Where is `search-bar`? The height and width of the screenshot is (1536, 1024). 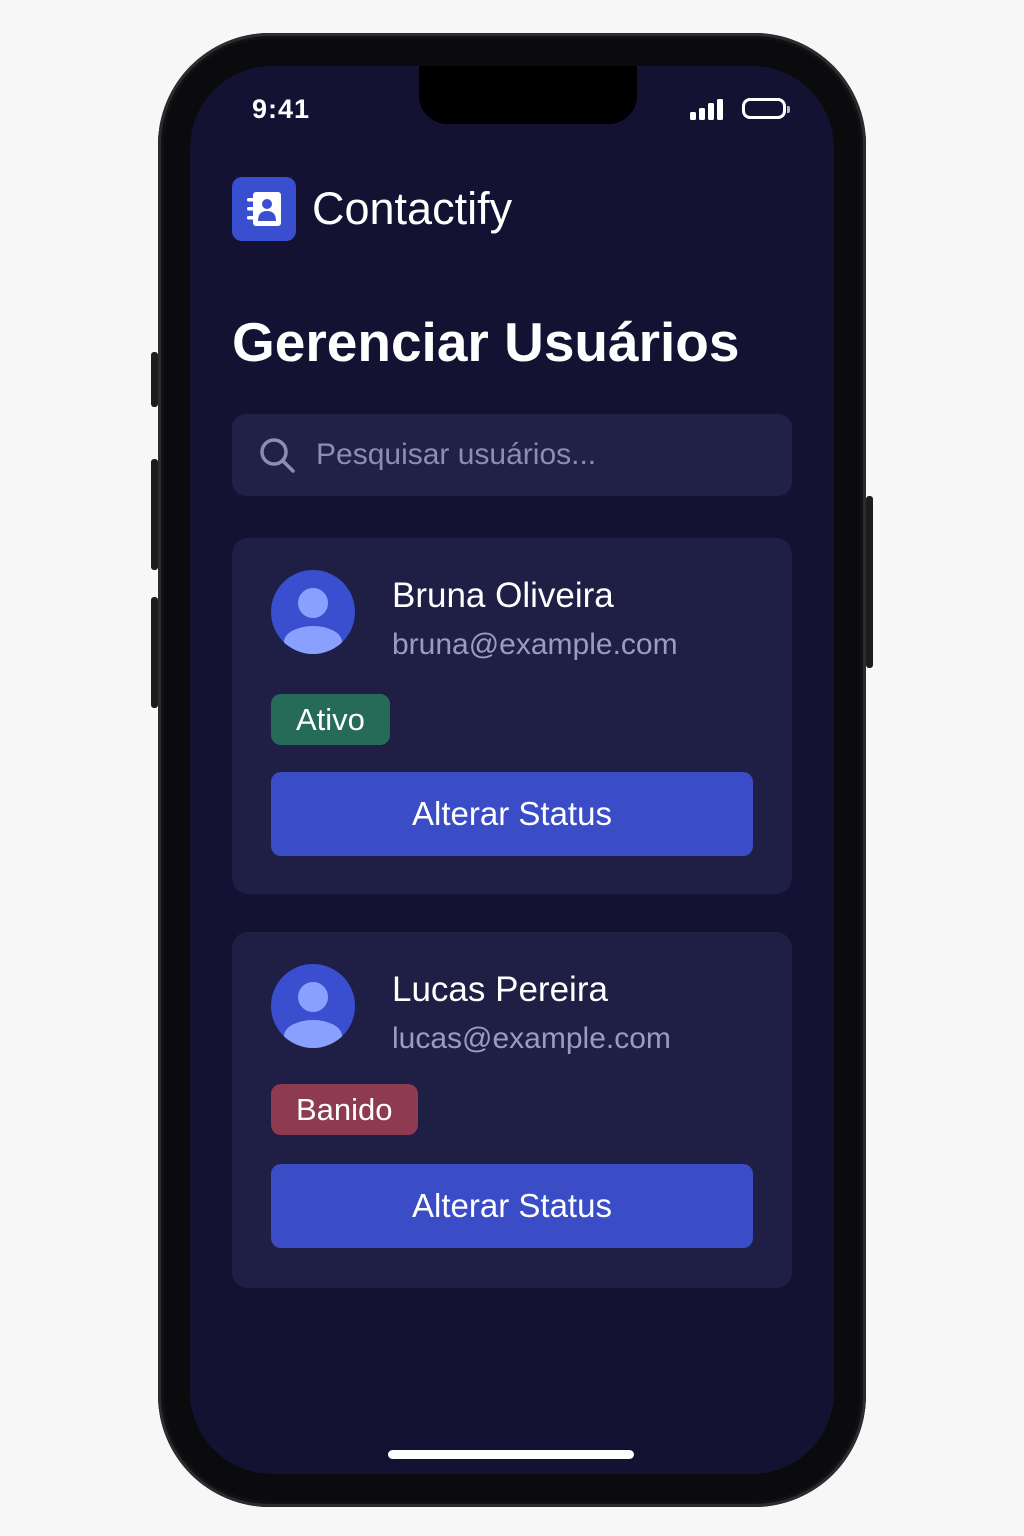 search-bar is located at coordinates (512, 455).